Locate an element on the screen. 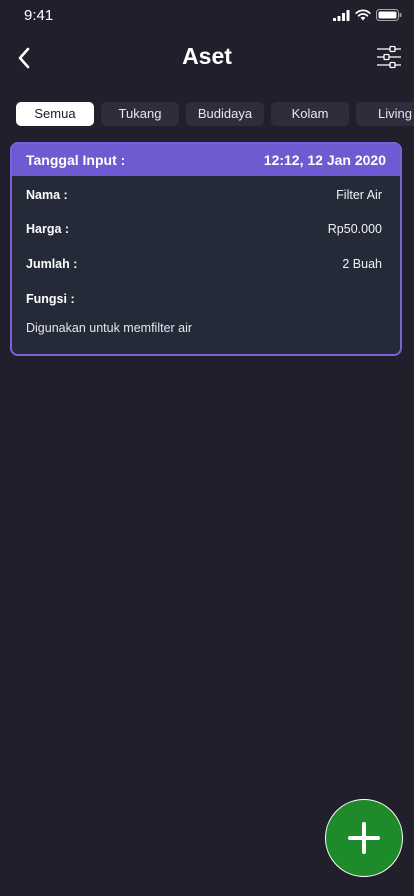  signal-icon is located at coordinates (341, 15).